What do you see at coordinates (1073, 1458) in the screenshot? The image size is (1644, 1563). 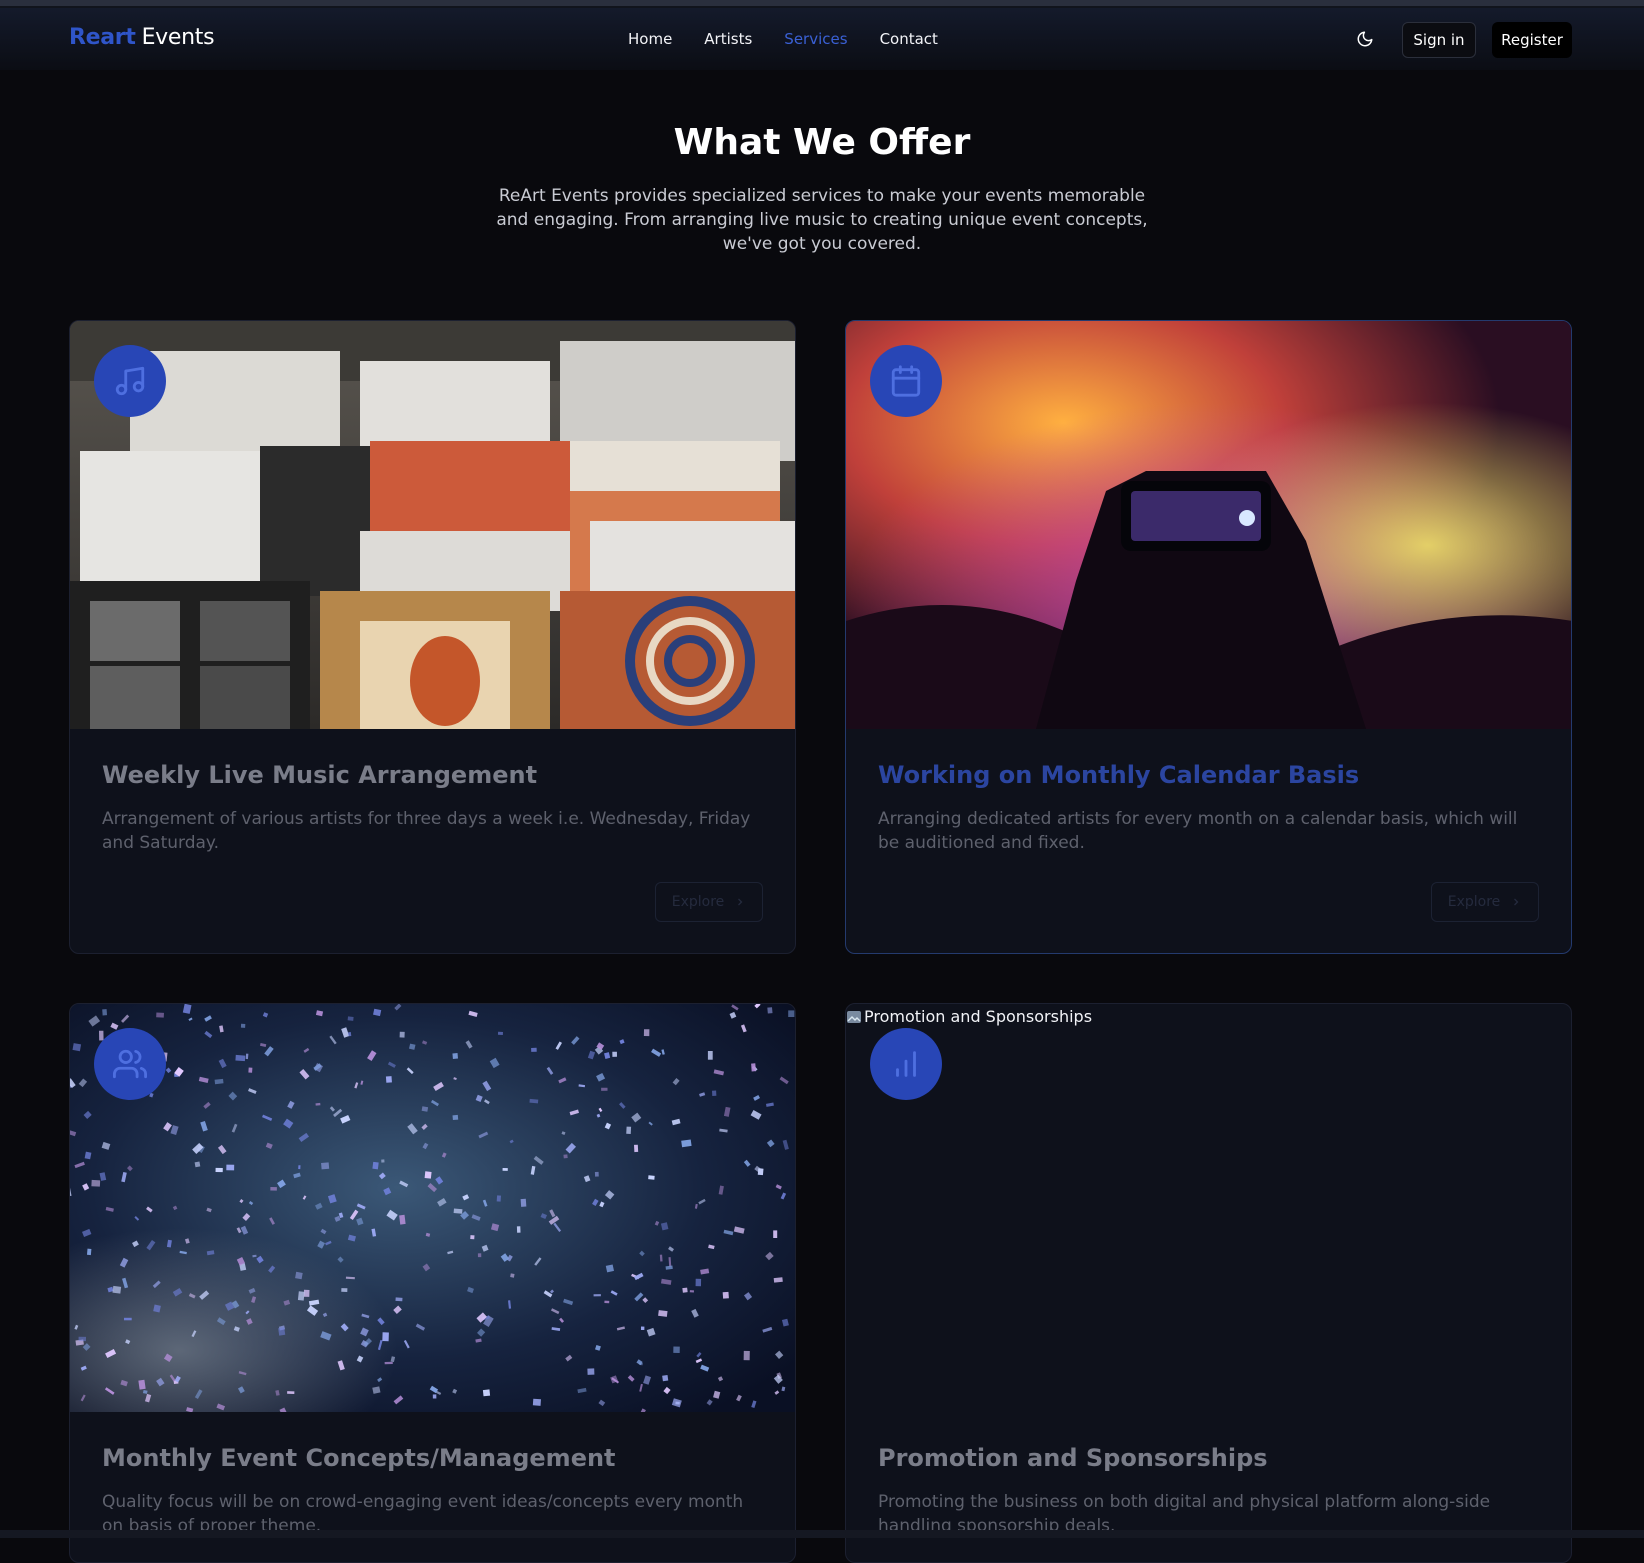 I see `service-title: Promotion and Sponsorships` at bounding box center [1073, 1458].